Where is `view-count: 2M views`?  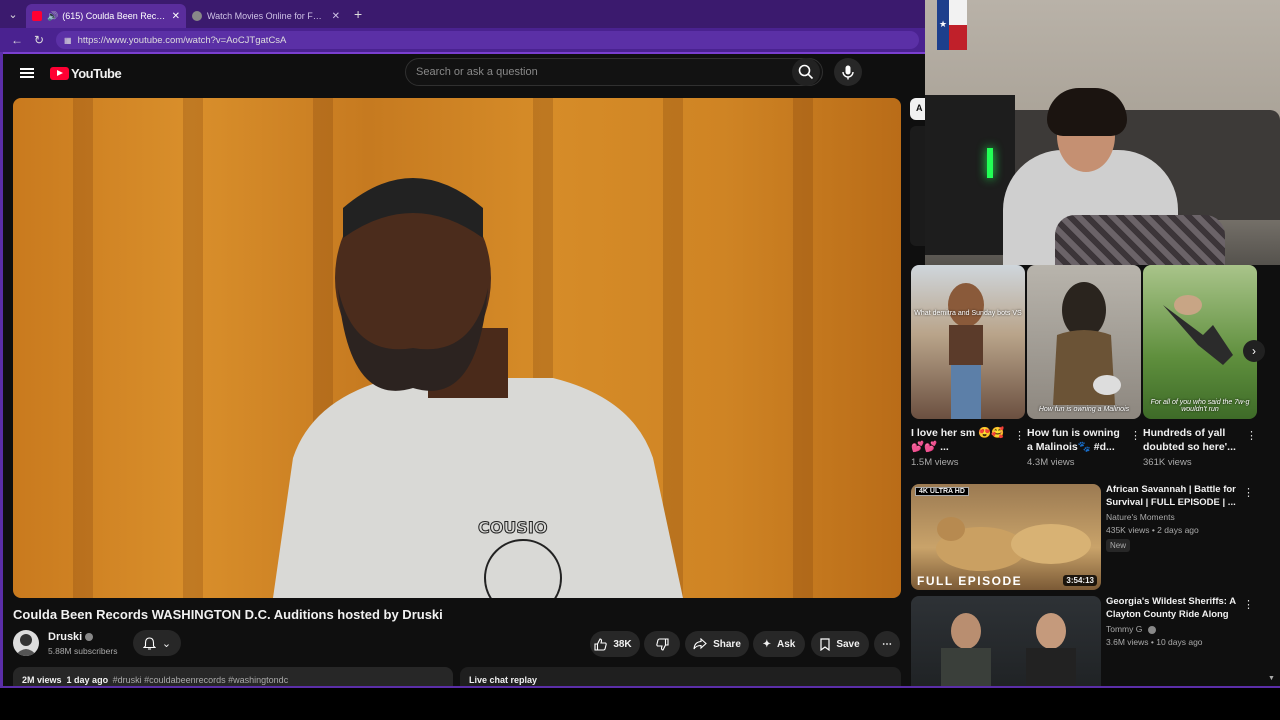 view-count: 2M views is located at coordinates (42, 680).